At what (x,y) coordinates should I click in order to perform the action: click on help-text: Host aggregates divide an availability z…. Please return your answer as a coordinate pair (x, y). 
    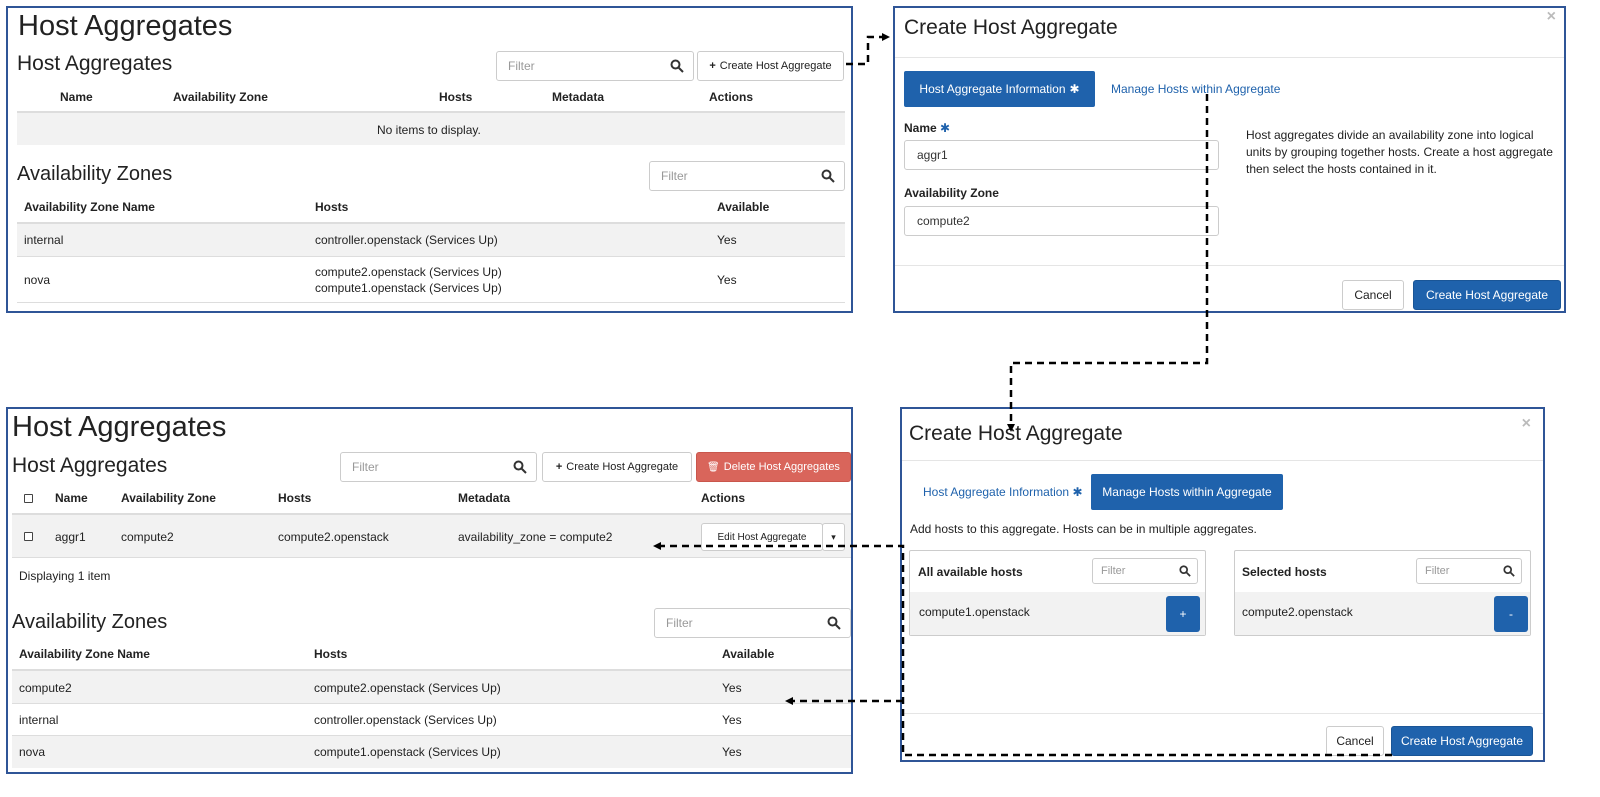
    Looking at the image, I should click on (1399, 152).